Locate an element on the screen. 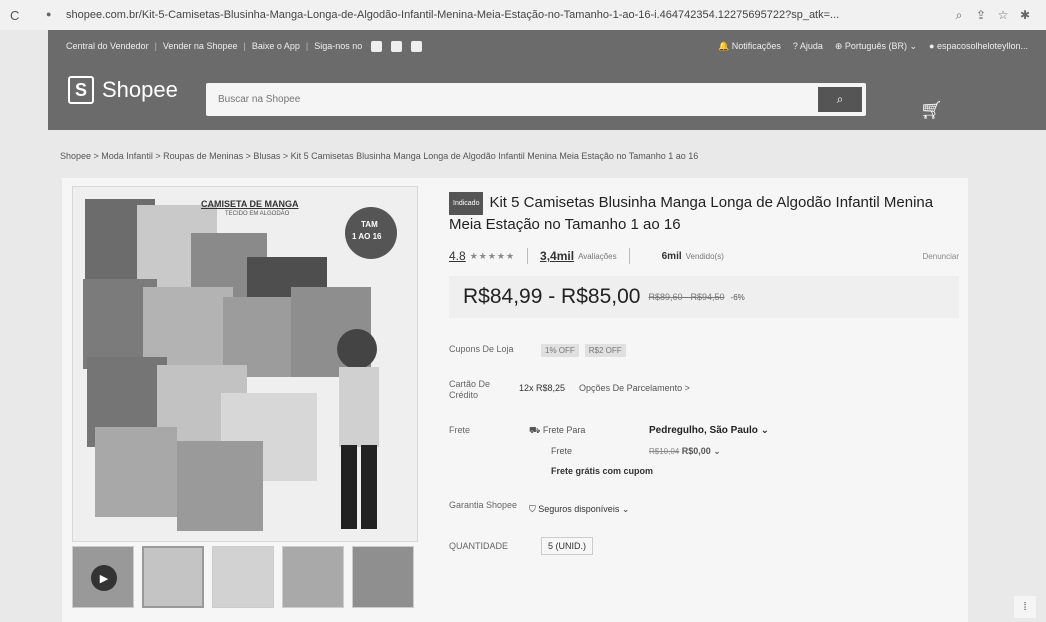  scroll-handle: ⁞ is located at coordinates (1025, 607).